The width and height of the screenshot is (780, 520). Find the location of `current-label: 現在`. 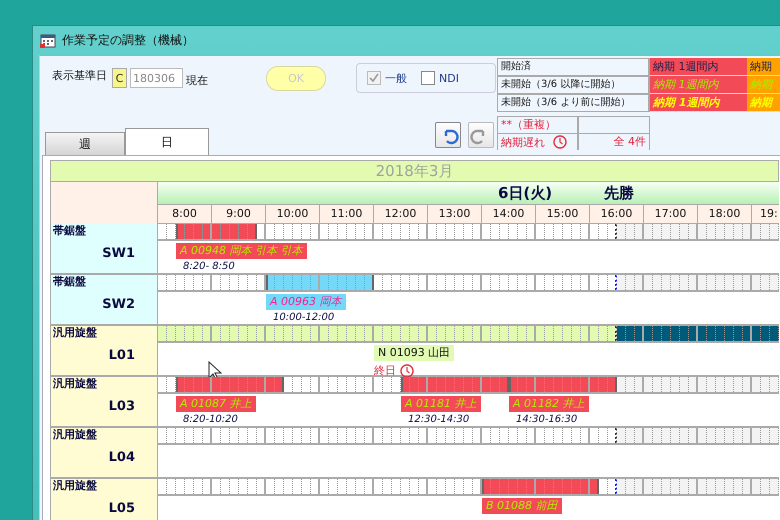

current-label: 現在 is located at coordinates (197, 80).